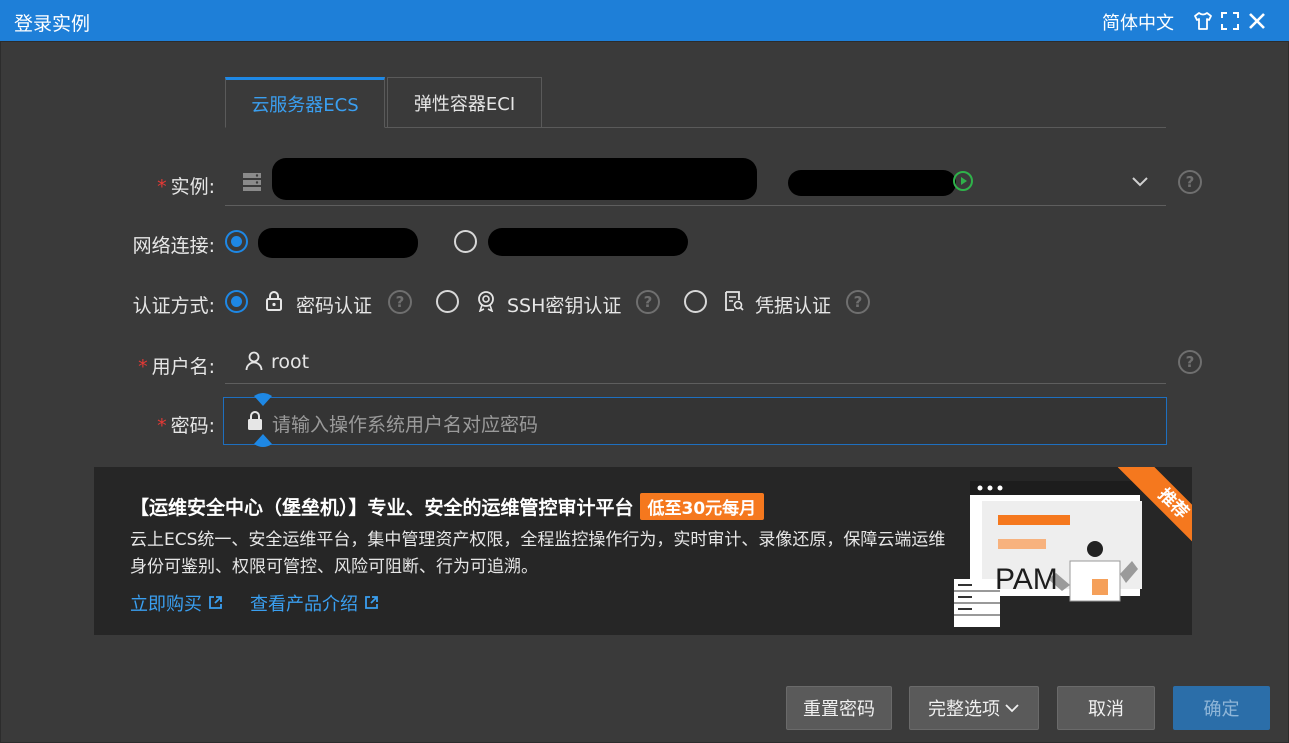 This screenshot has height=743, width=1289. What do you see at coordinates (644, 20) in the screenshot?
I see `title-bar: 登录实例 简体中文` at bounding box center [644, 20].